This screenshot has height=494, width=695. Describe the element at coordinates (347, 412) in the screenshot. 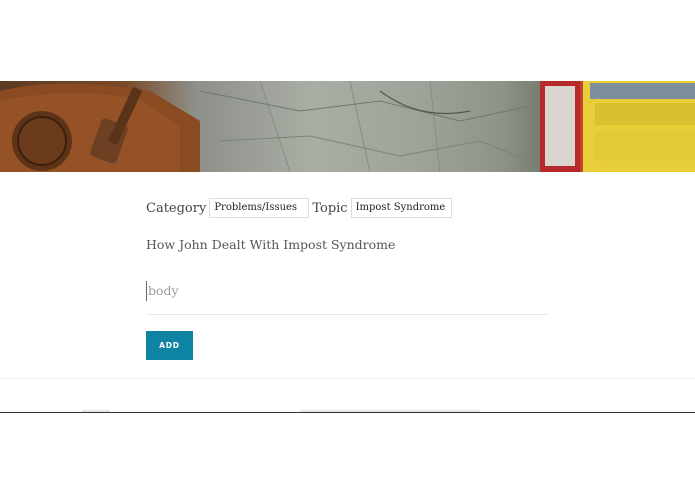

I see `footer-divider` at that location.